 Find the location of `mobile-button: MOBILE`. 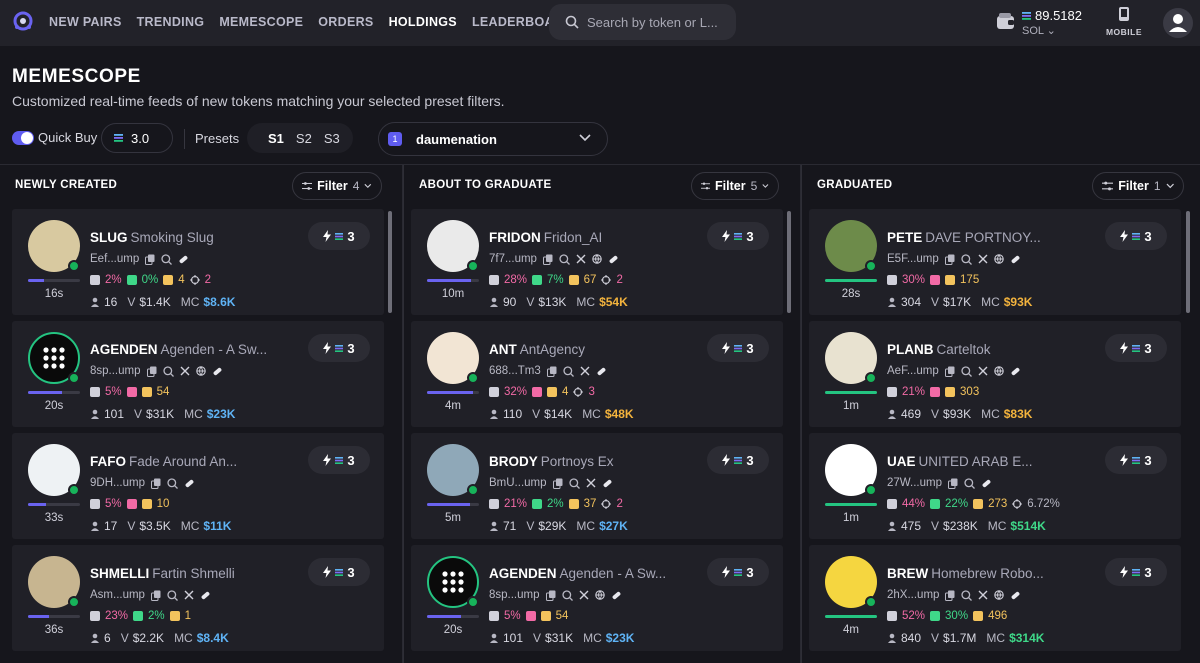

mobile-button: MOBILE is located at coordinates (1124, 21).